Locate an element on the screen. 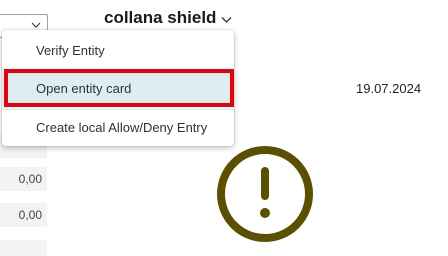 This screenshot has width=448, height=256. chevron-down-icon is located at coordinates (226, 19).